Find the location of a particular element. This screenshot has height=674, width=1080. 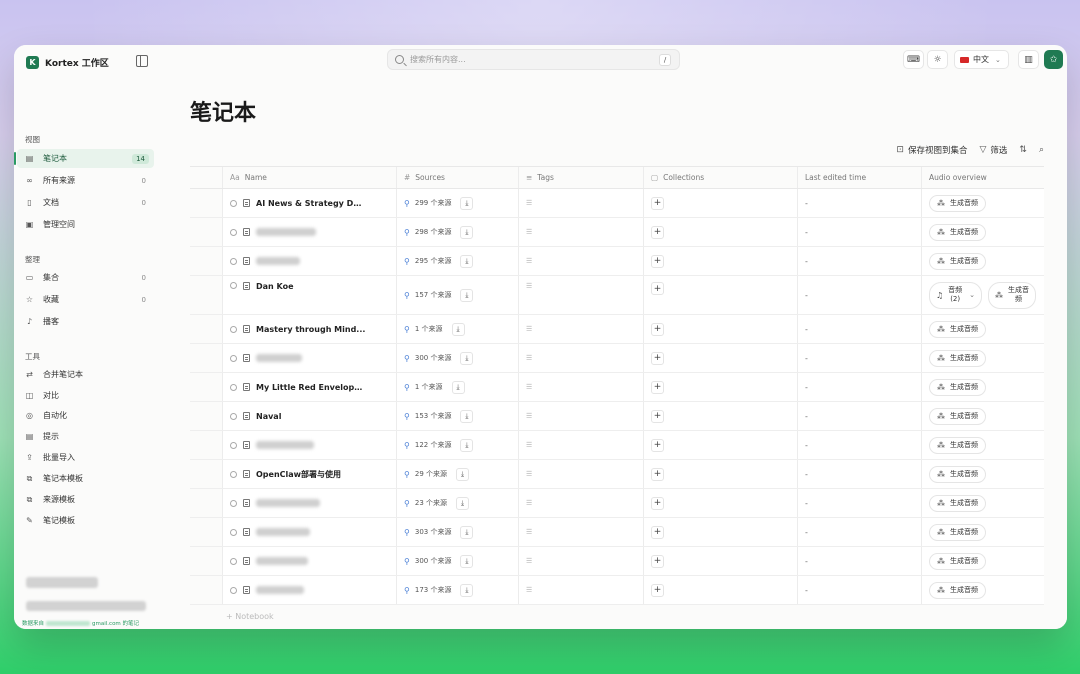

search-input: 搜索所有内容... / is located at coordinates (533, 59).